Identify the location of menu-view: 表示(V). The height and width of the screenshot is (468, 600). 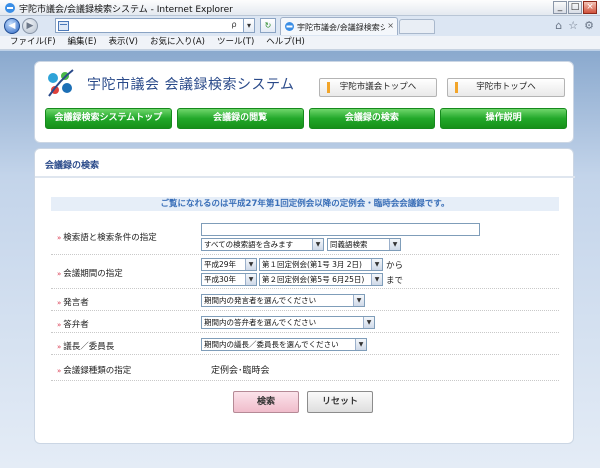
(123, 42).